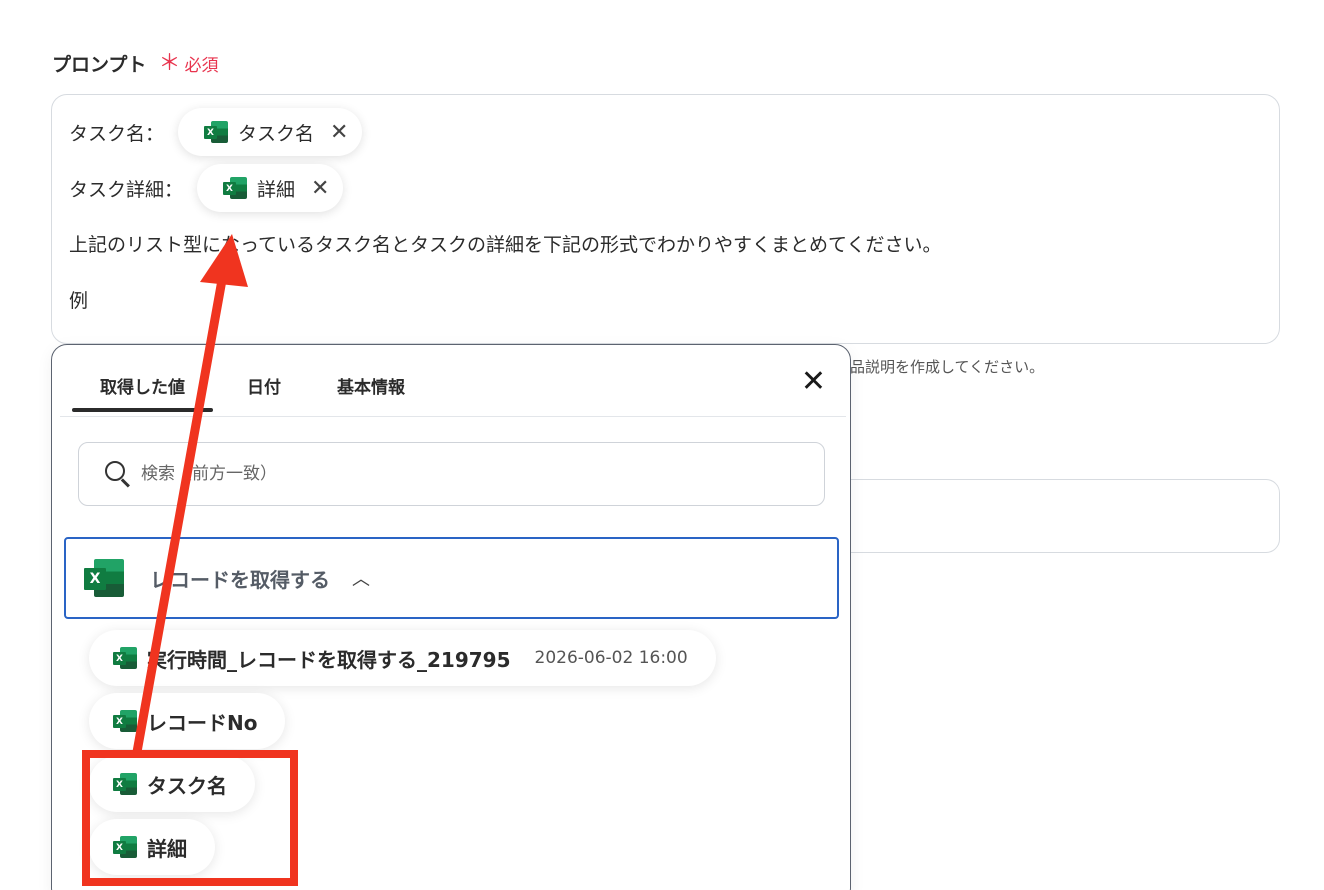  I want to click on required-indicator: ＊ 必須, so click(188, 63).